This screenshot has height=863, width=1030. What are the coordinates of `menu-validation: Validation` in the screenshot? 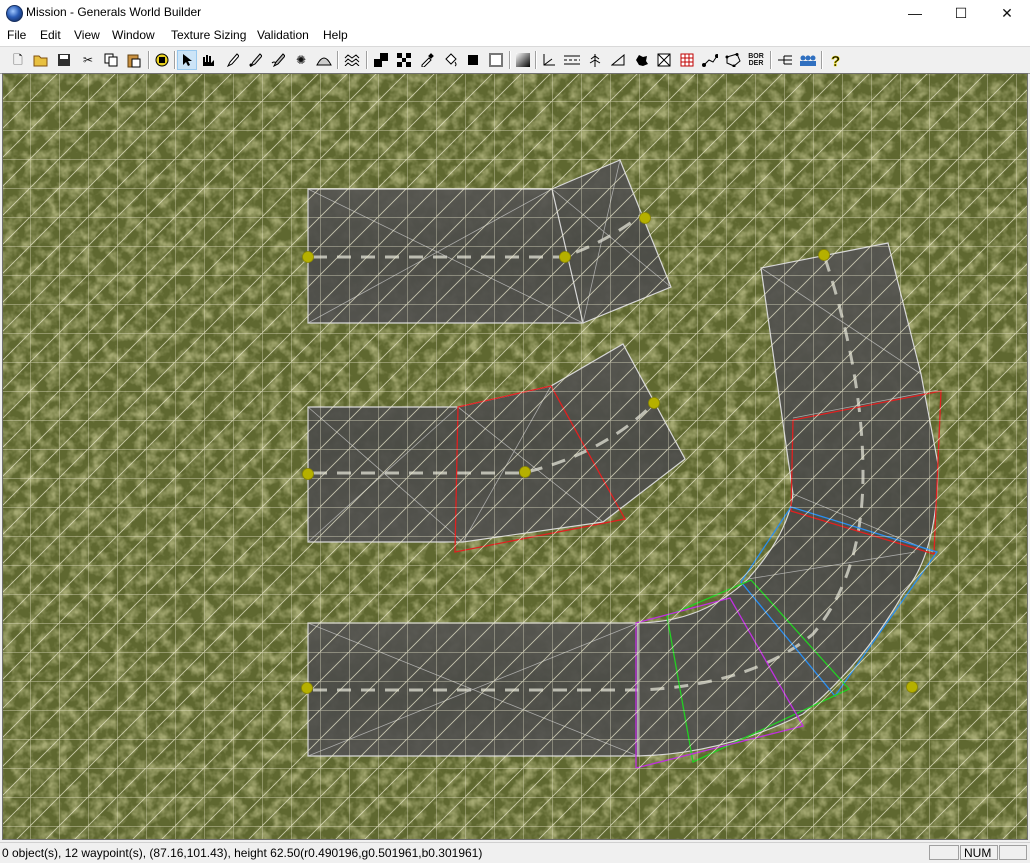 It's located at (283, 35).